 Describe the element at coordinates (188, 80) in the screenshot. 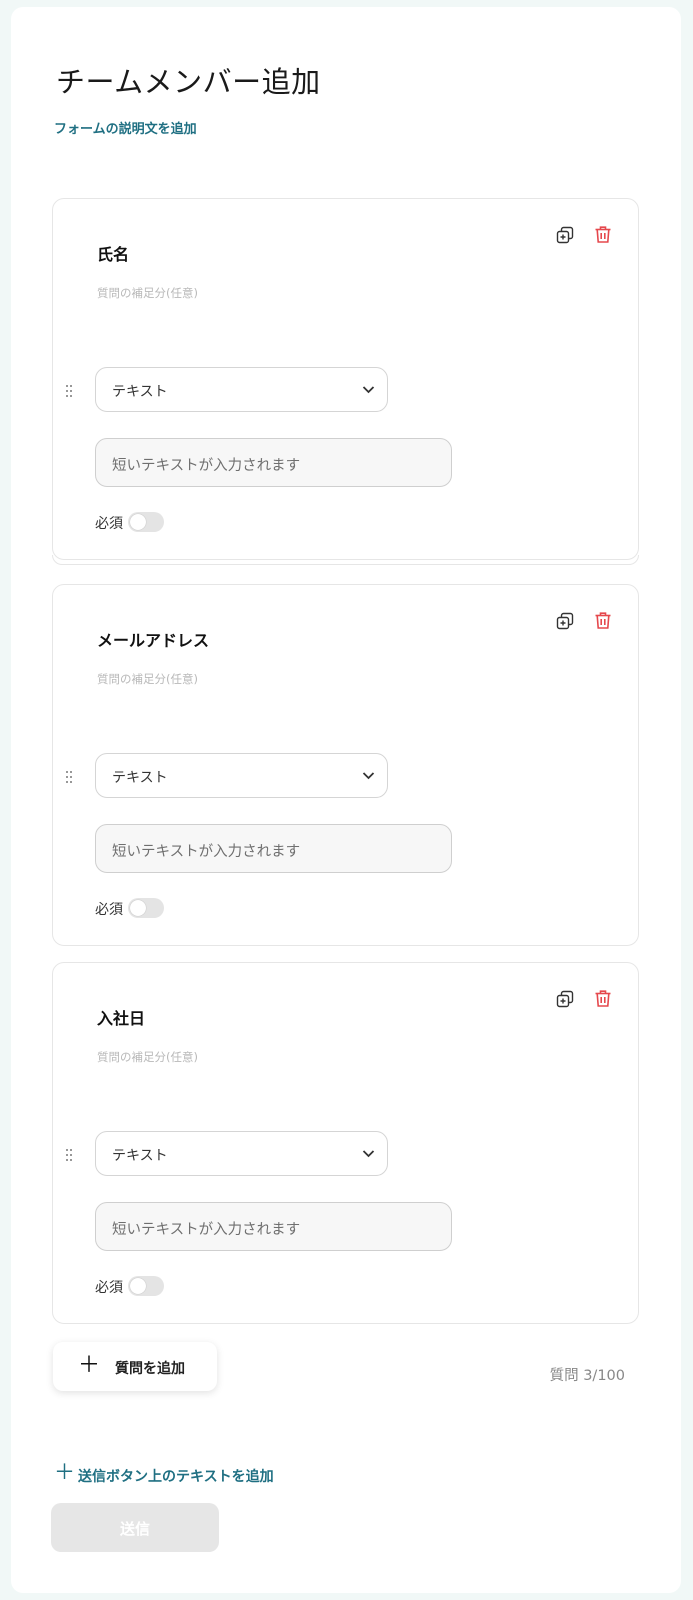

I see `form-title: チームメンバー追加` at that location.